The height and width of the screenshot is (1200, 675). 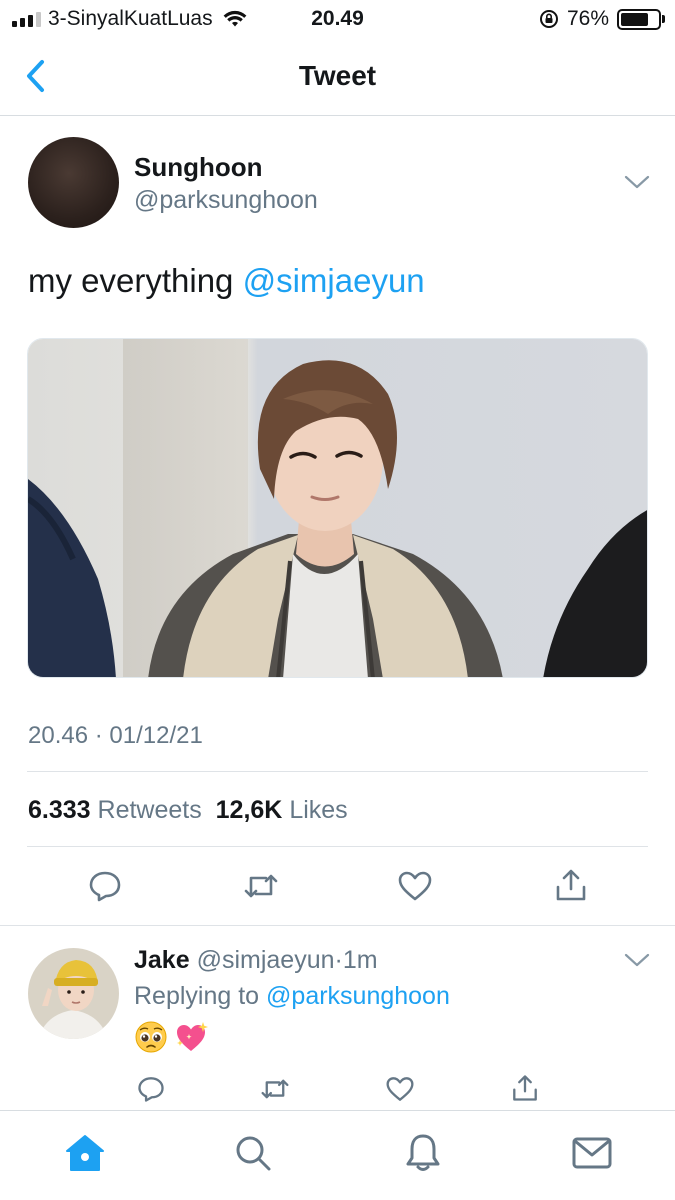 I want to click on page-title: Tweet, so click(x=337, y=75).